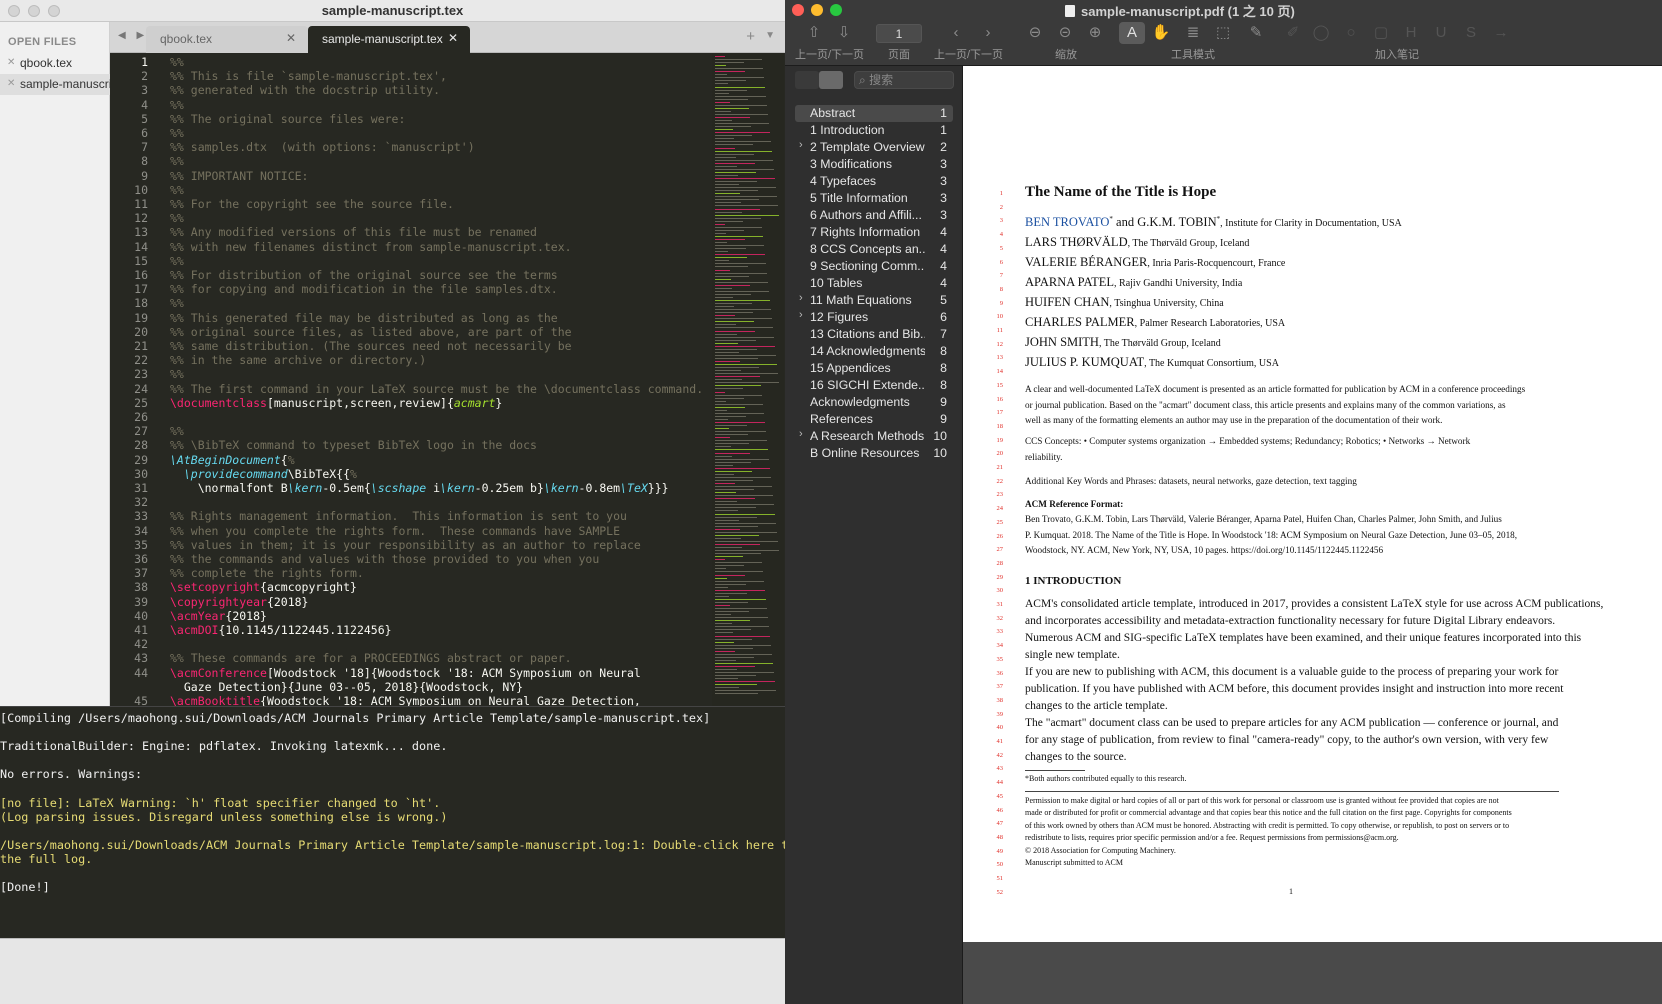 This screenshot has width=1662, height=1004. What do you see at coordinates (281, 630) in the screenshot?
I see `code-line: \acmDOI{10.1145/1122445.1122456}` at bounding box center [281, 630].